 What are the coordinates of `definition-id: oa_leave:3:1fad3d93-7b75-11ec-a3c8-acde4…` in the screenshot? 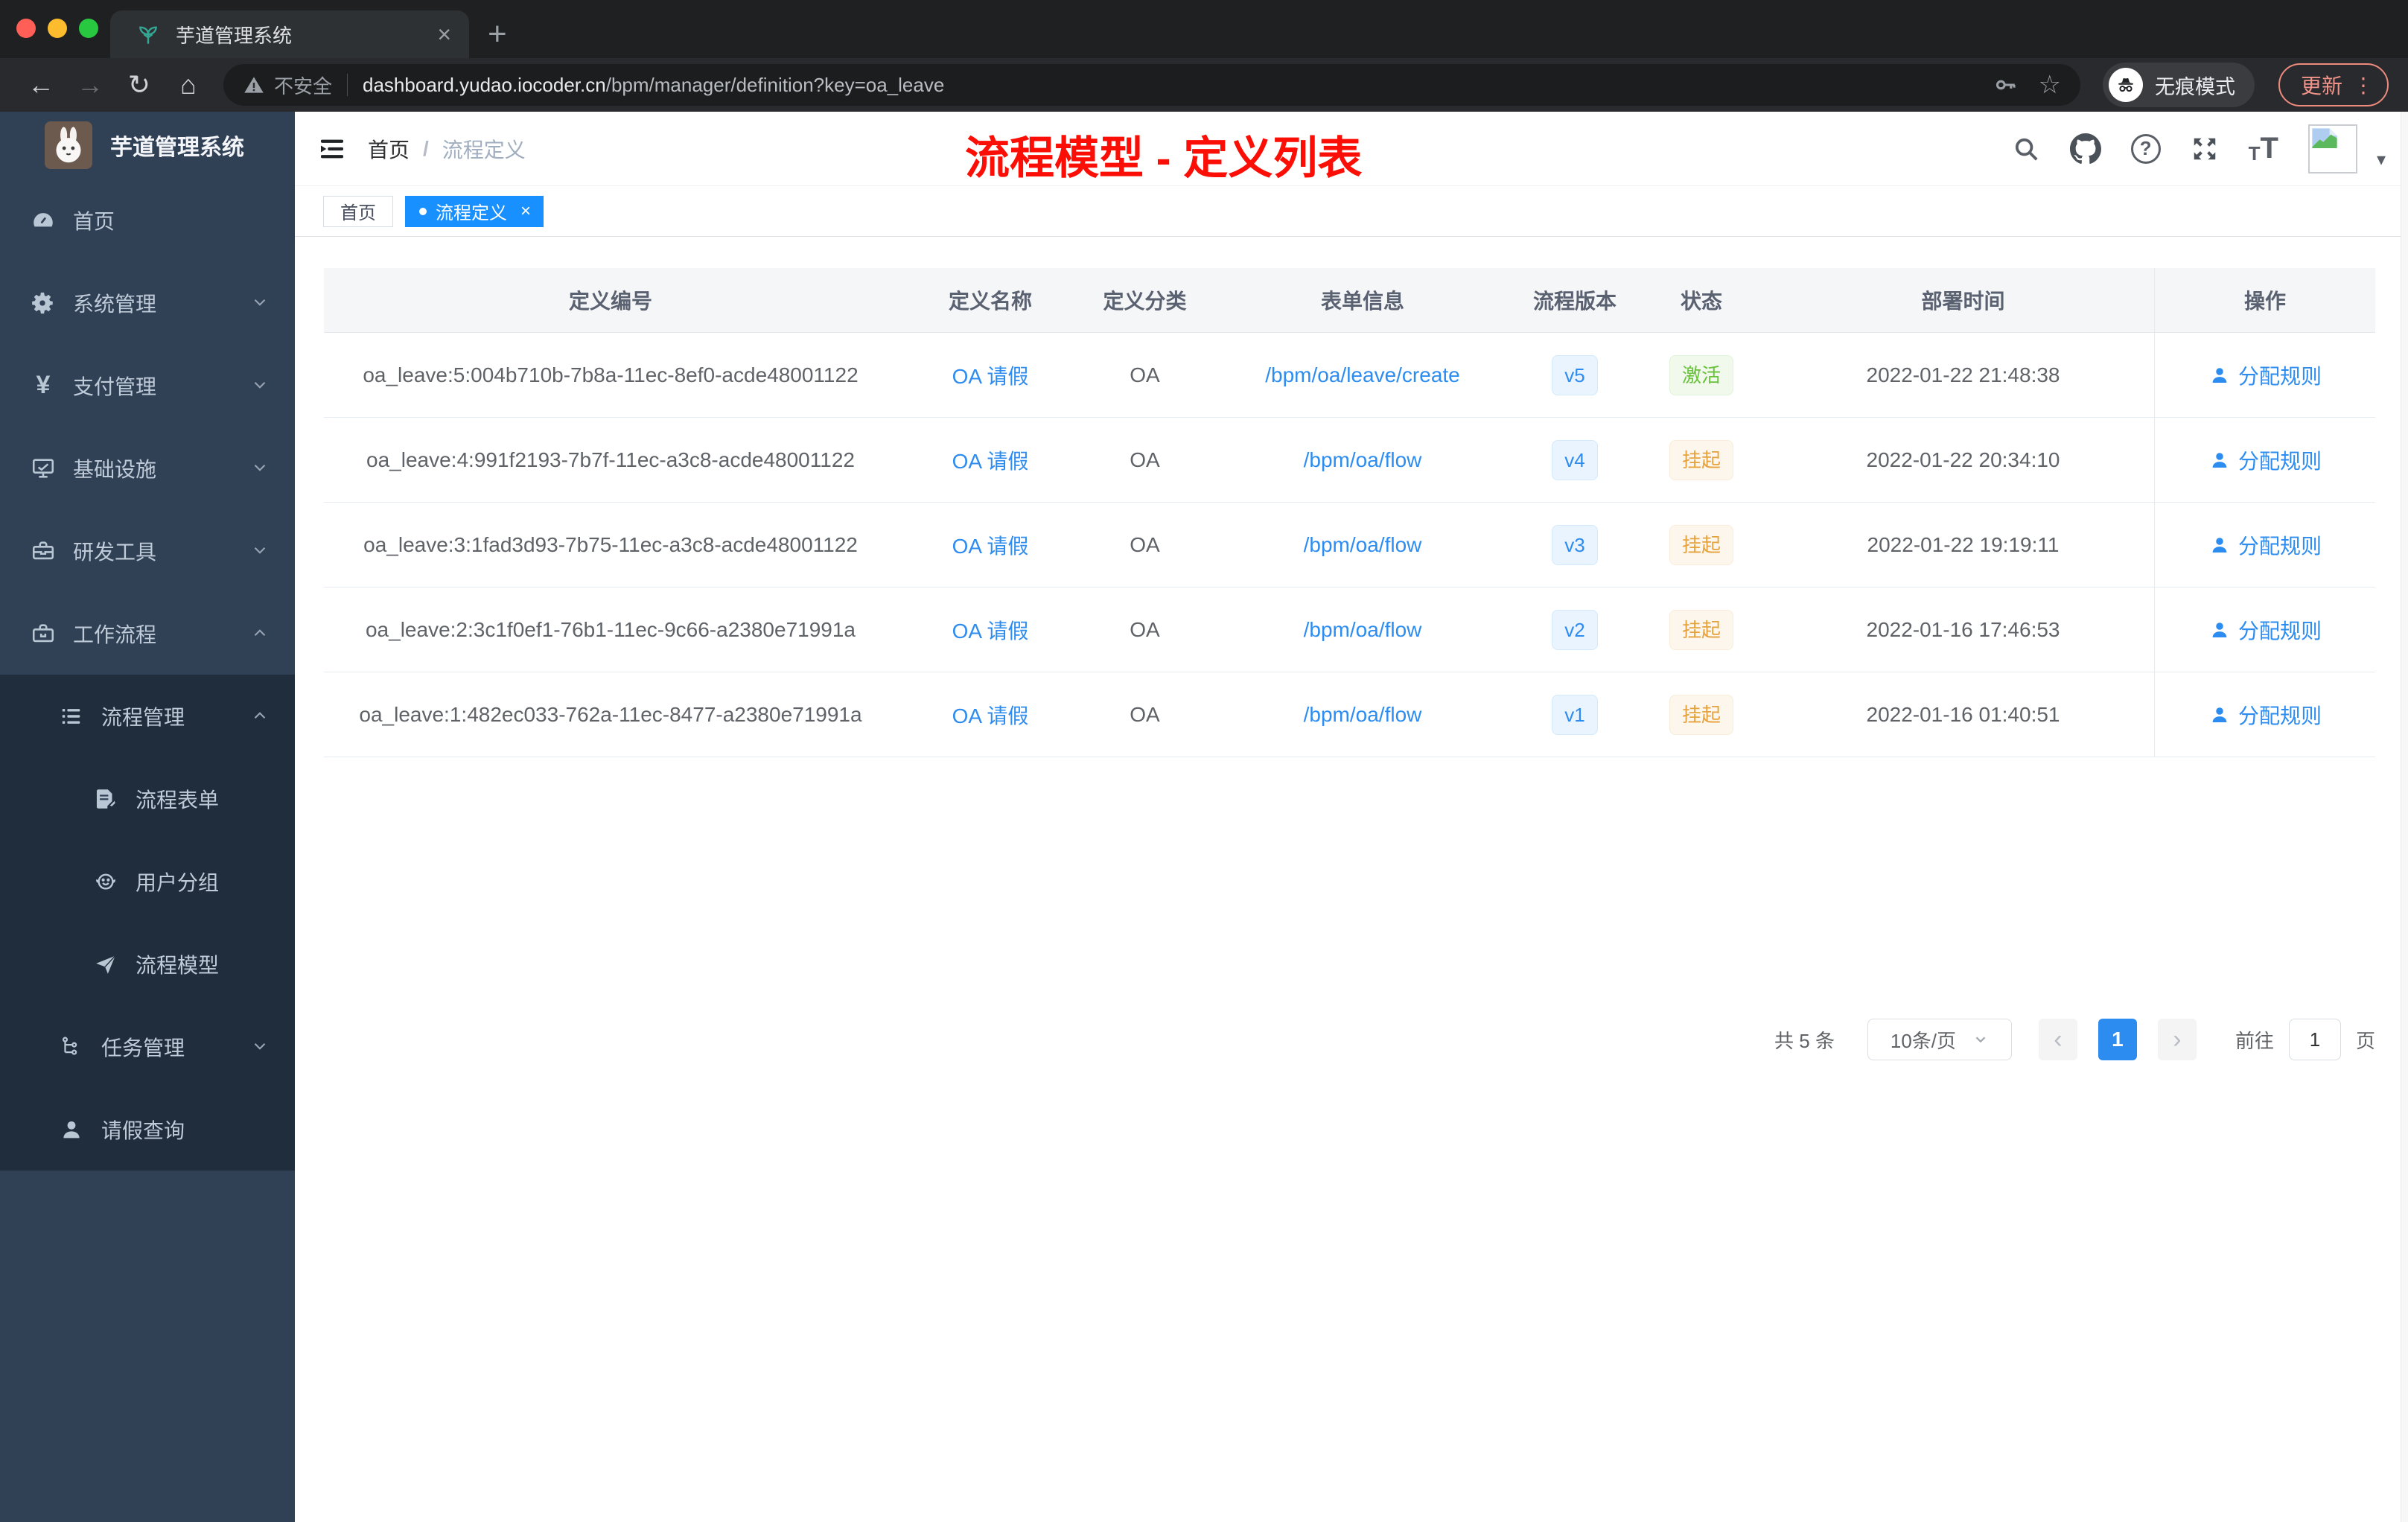 It's located at (610, 544).